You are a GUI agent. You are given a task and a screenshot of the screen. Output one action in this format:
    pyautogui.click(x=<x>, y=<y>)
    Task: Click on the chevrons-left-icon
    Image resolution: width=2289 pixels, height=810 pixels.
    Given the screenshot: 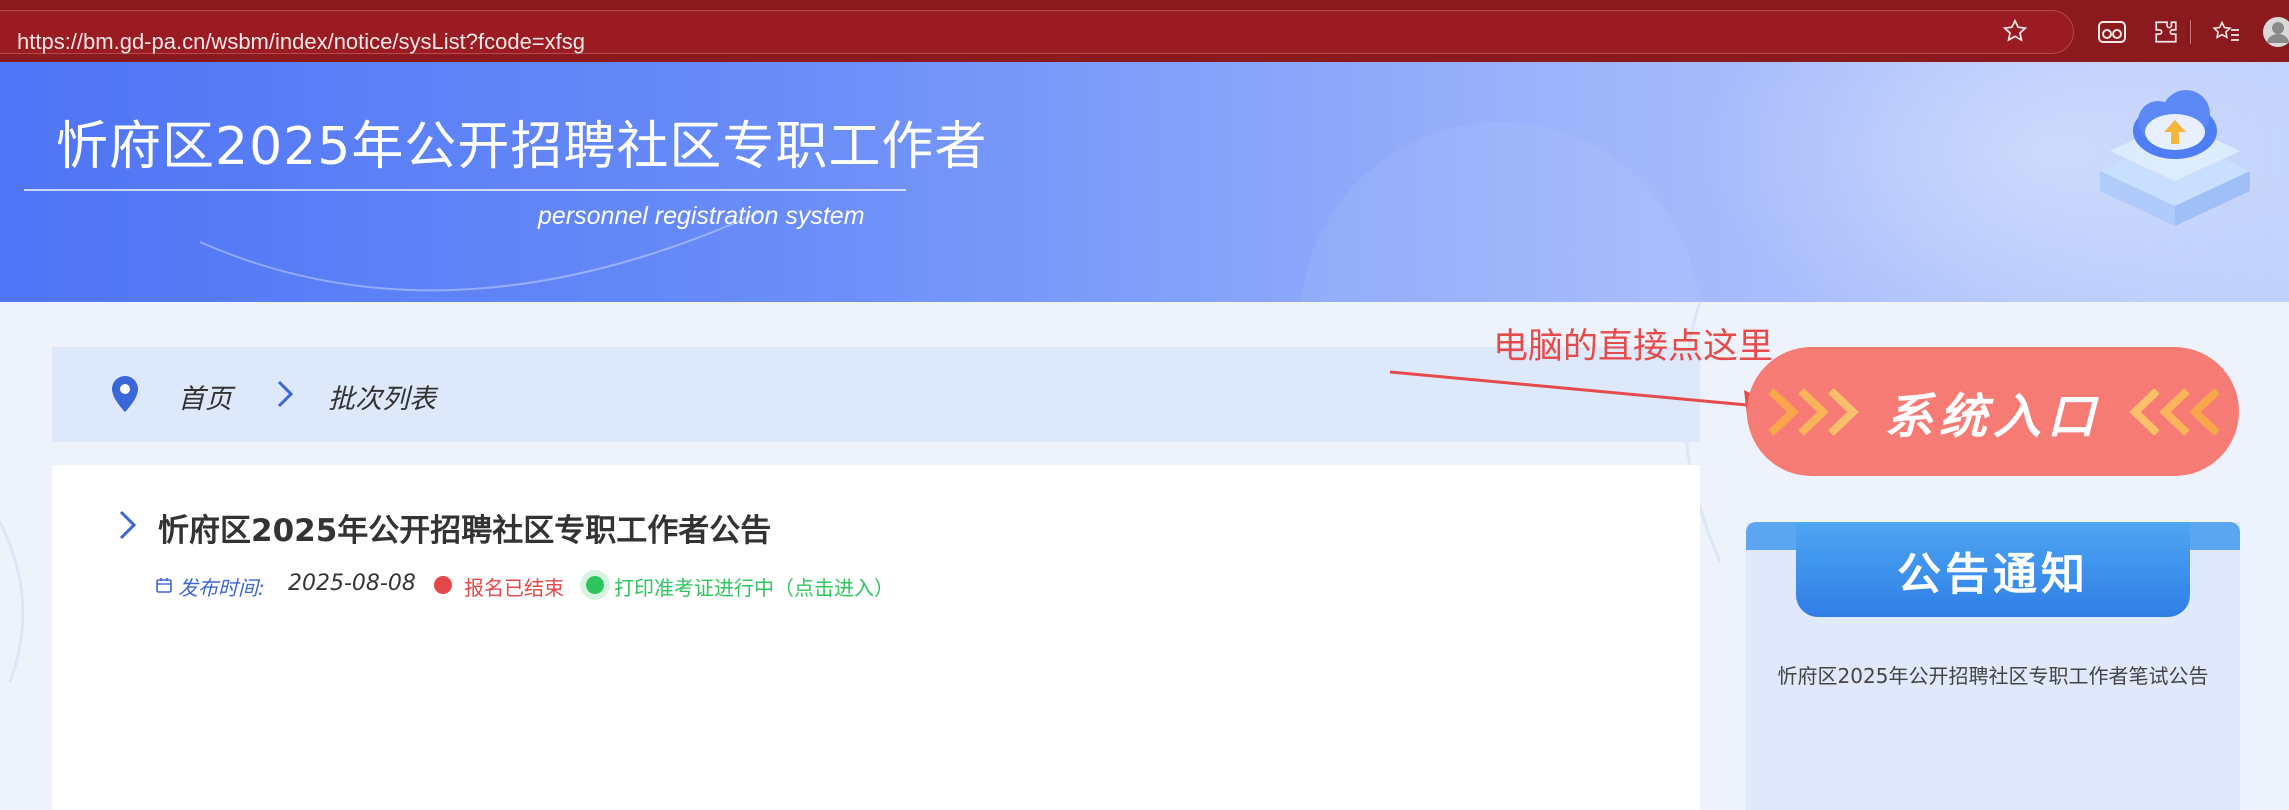 What is the action you would take?
    pyautogui.click(x=2174, y=412)
    